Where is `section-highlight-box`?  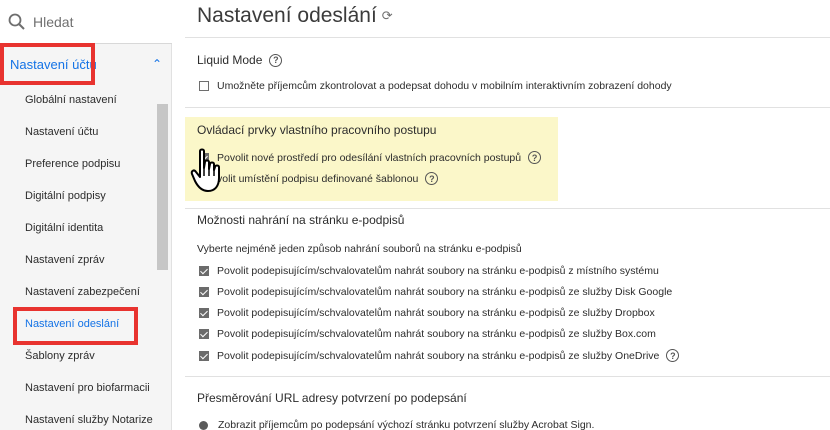
section-highlight-box is located at coordinates (47, 64).